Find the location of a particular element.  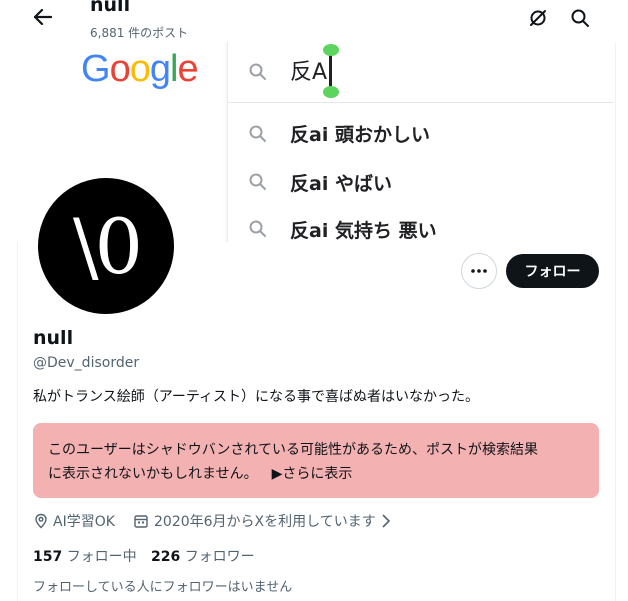

avatar-text: \0 is located at coordinates (108, 246).